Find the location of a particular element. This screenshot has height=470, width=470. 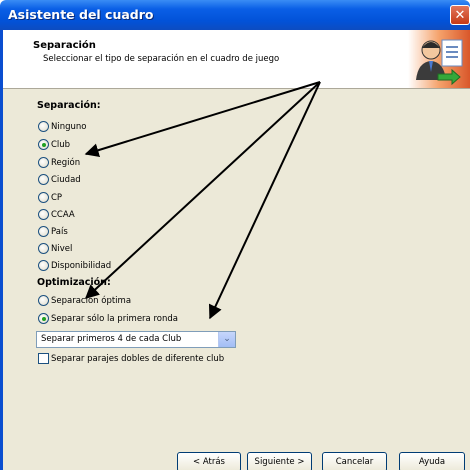

optimization-heading: Optimización: is located at coordinates (74, 282).